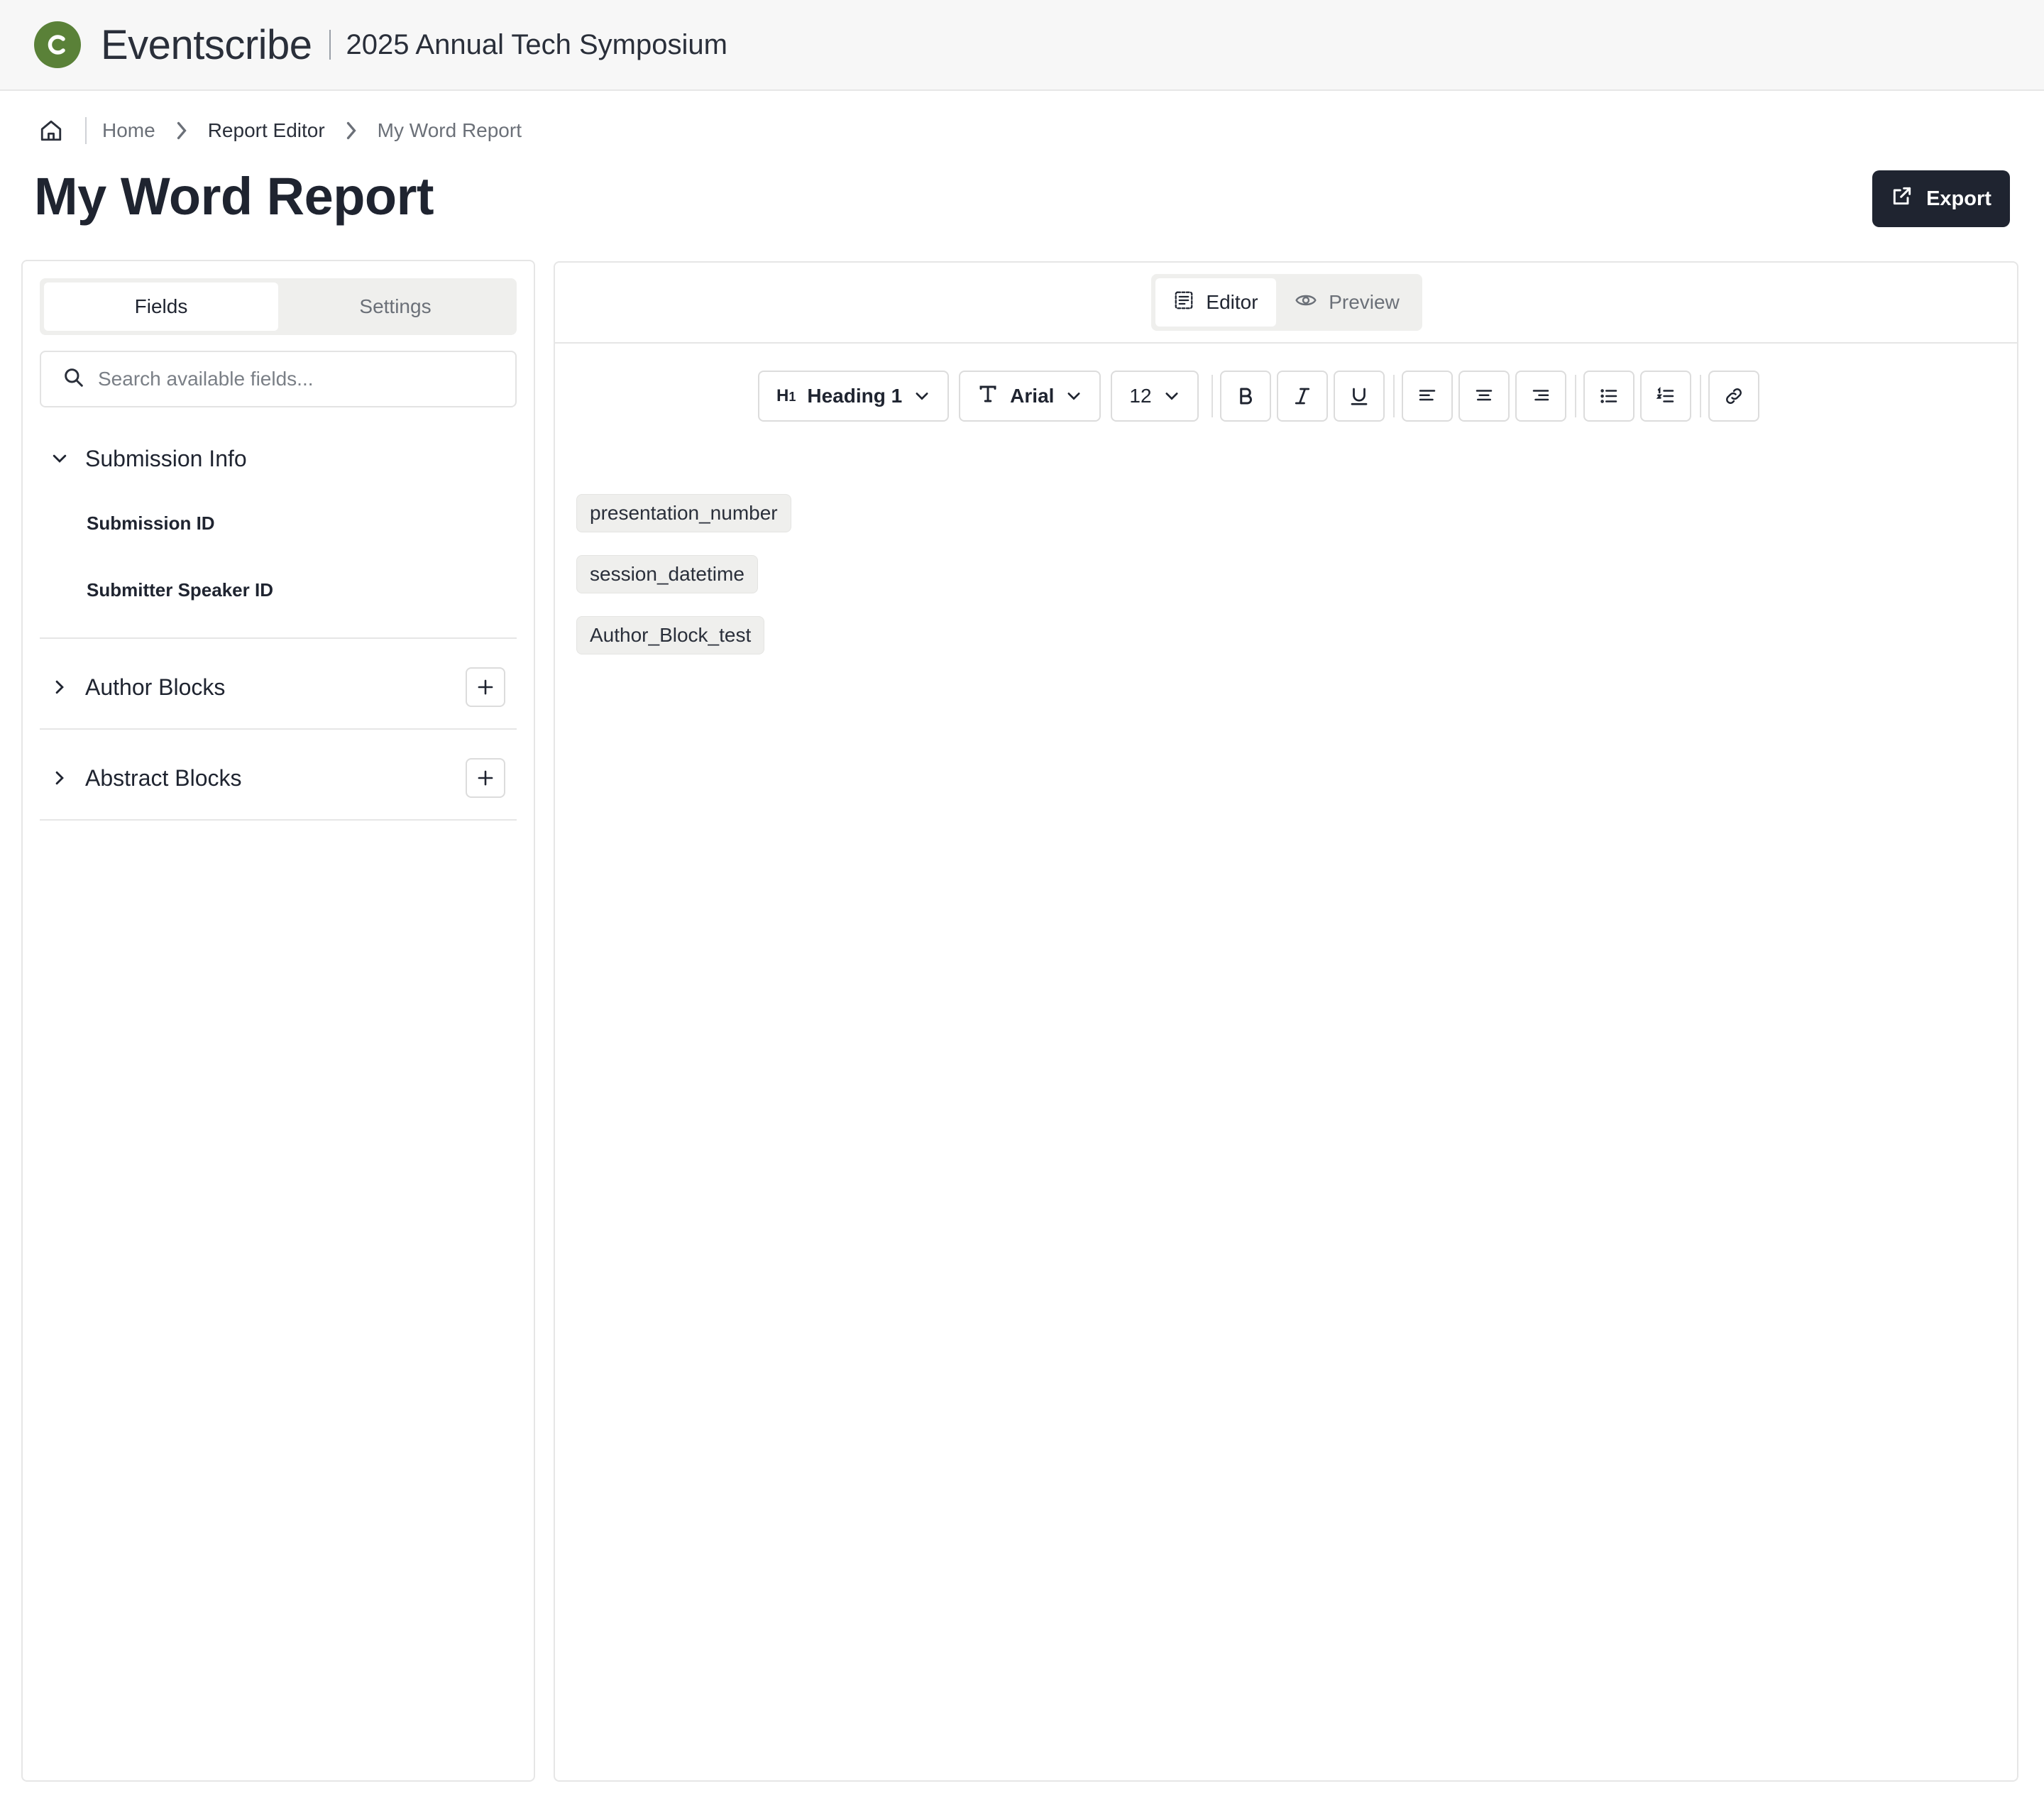 Image resolution: width=2044 pixels, height=1803 pixels. I want to click on bold-icon, so click(1245, 397).